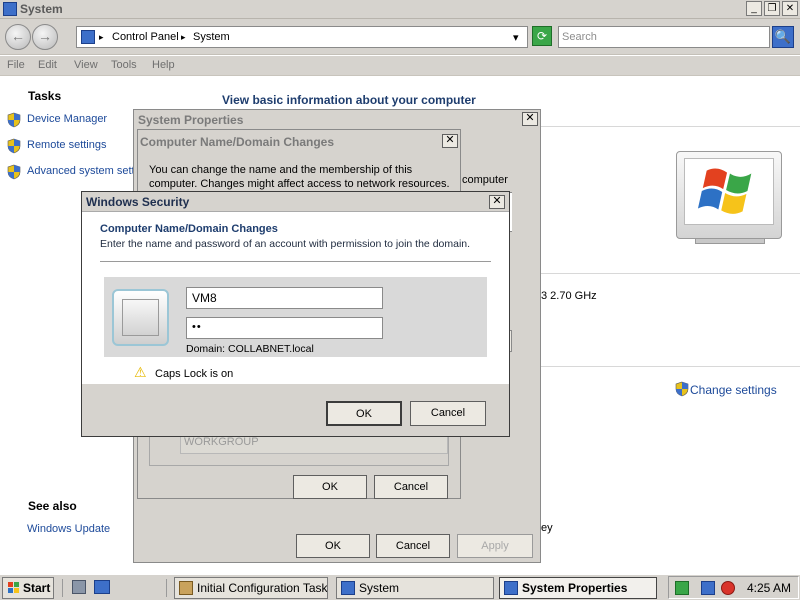 The width and height of the screenshot is (800, 600). I want to click on back-button: ←, so click(18, 37).